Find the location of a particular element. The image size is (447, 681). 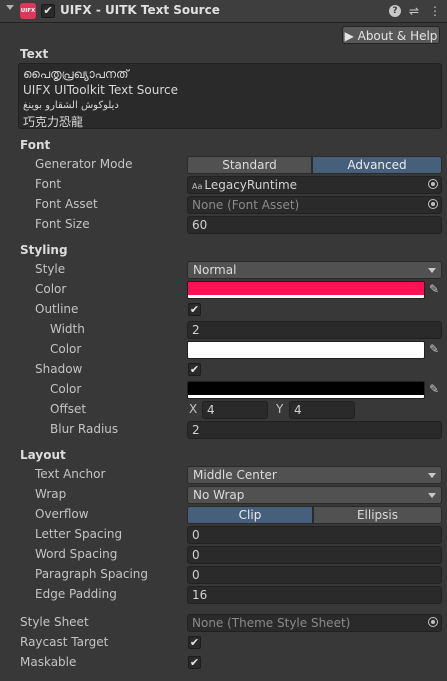

text-line: 巧克力恐龍 is located at coordinates (53, 122).